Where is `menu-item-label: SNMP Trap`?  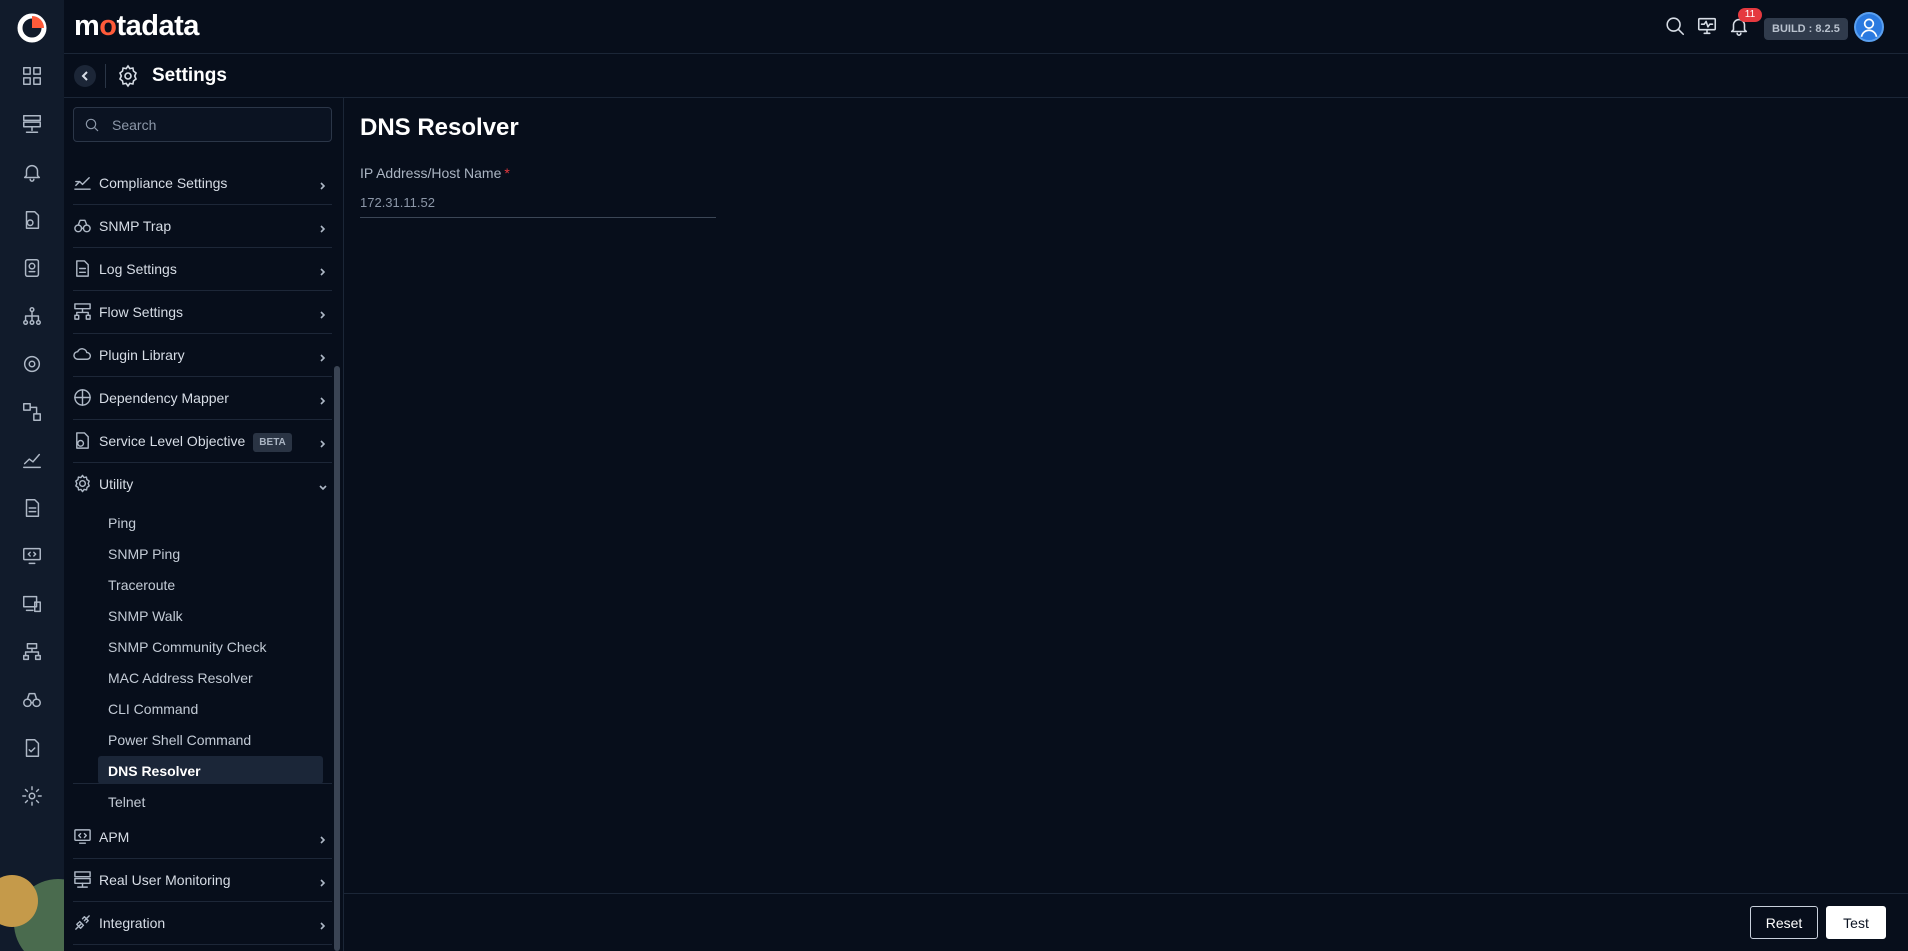 menu-item-label: SNMP Trap is located at coordinates (135, 226).